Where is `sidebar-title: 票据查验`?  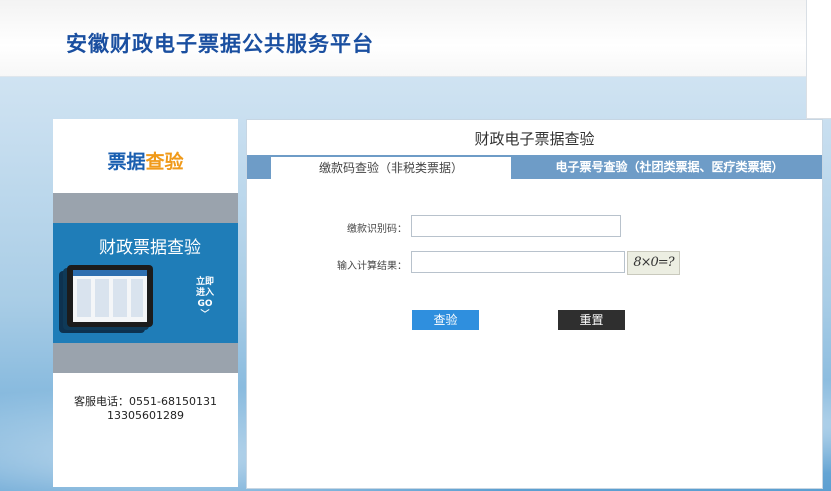 sidebar-title: 票据查验 is located at coordinates (145, 160).